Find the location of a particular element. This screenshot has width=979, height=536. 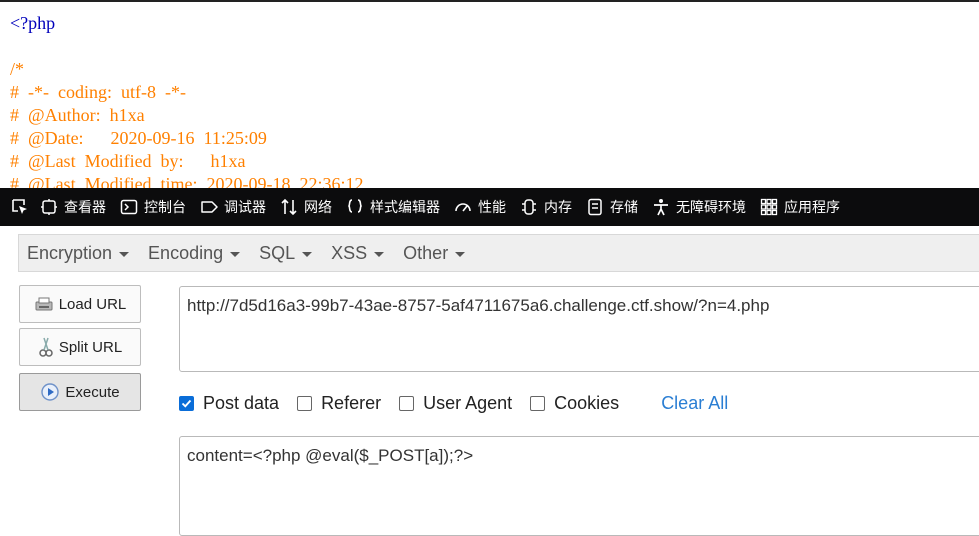

debugger-icon is located at coordinates (209, 207).